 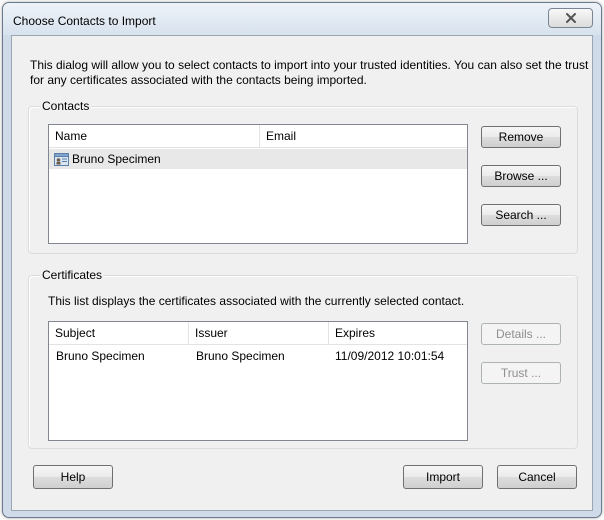 What do you see at coordinates (521, 137) in the screenshot?
I see `remove-button: Remove` at bounding box center [521, 137].